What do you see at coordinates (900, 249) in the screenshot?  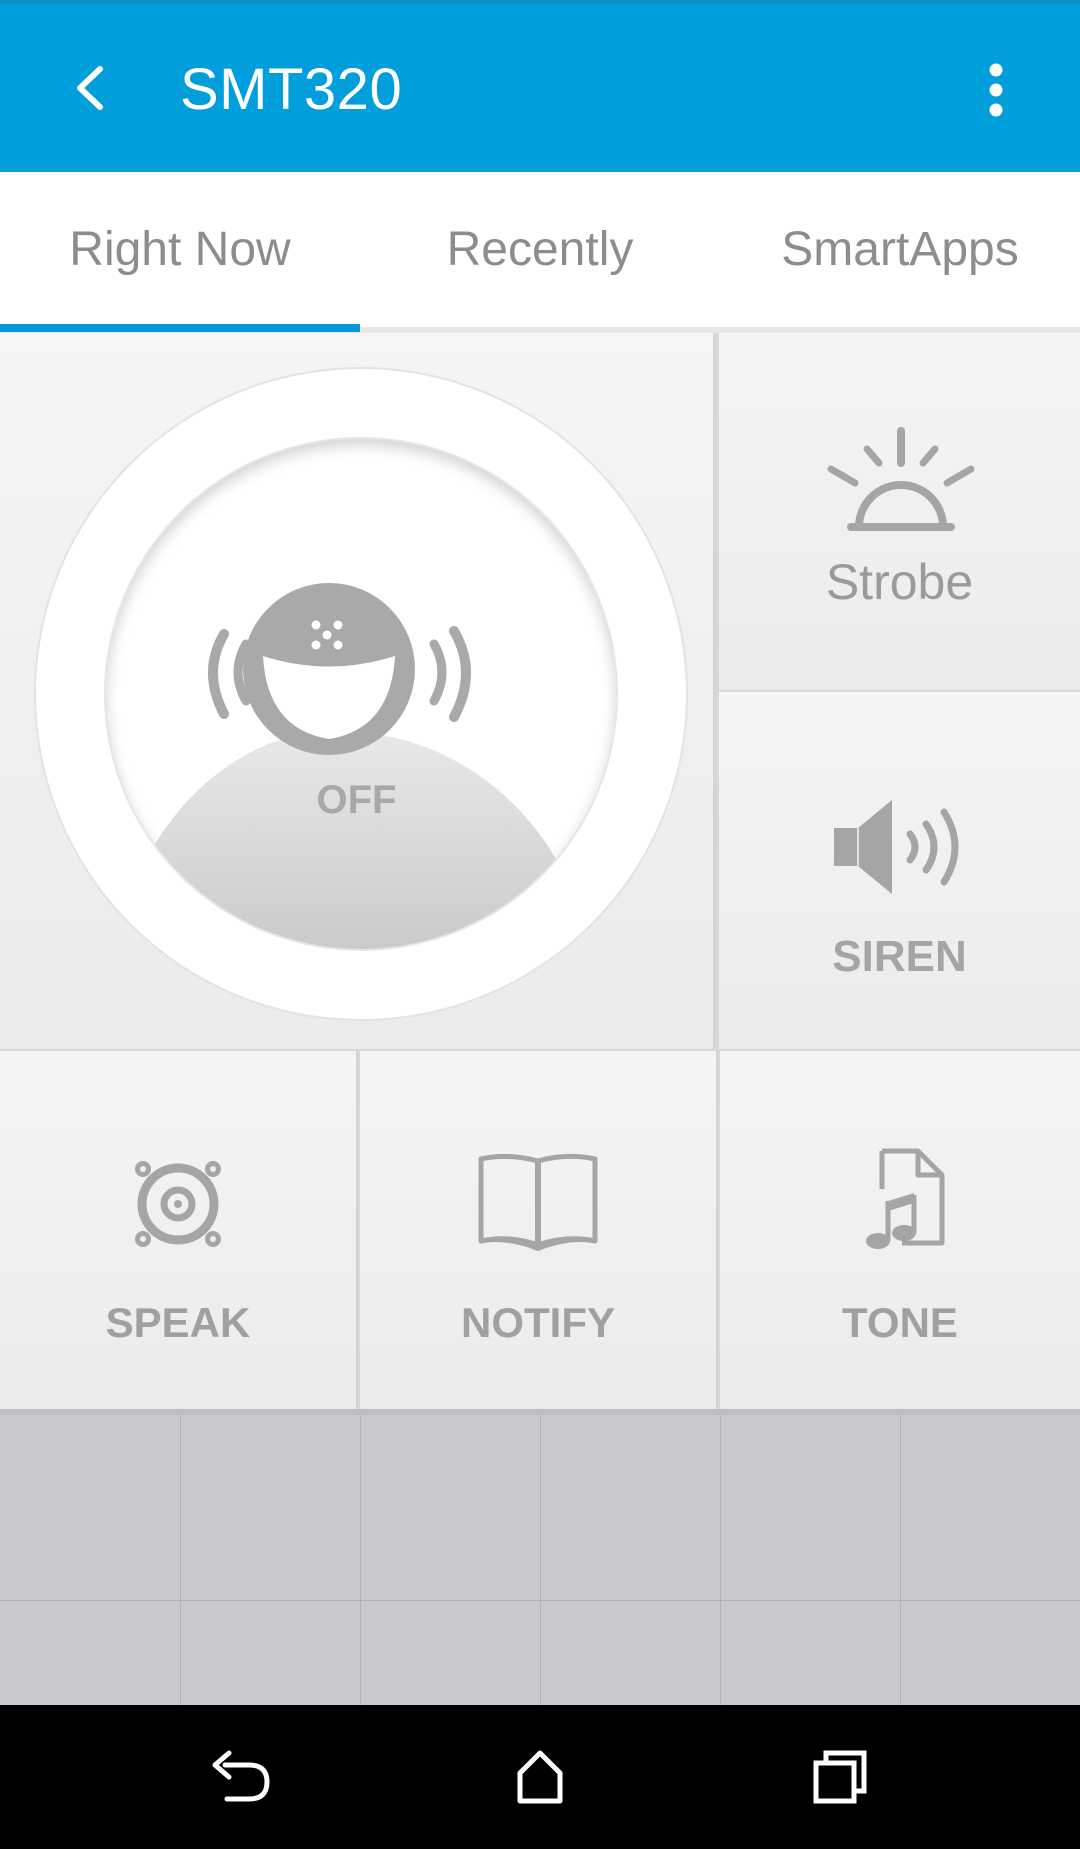 I see `tab-smartapps: SmartApps` at bounding box center [900, 249].